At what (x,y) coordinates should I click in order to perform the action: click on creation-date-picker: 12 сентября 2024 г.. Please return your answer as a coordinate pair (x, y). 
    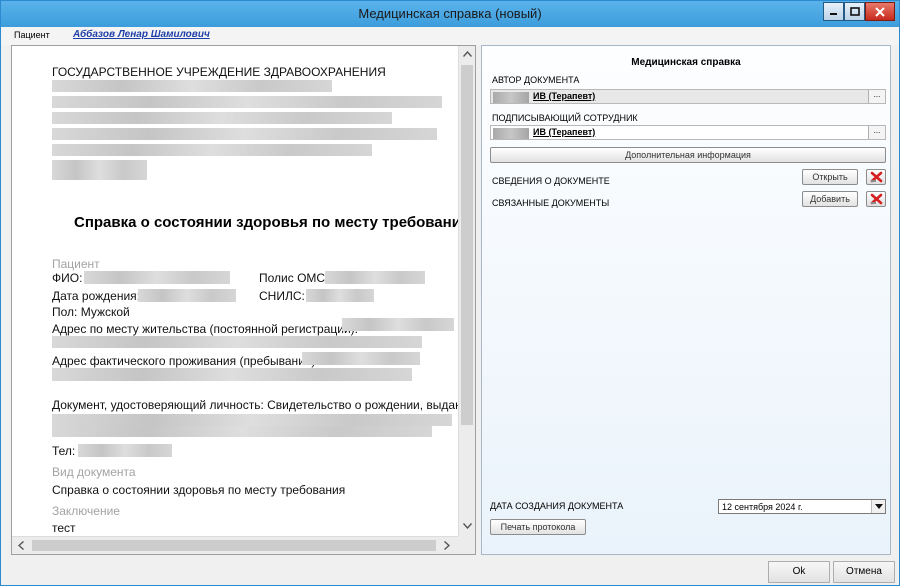
    Looking at the image, I should click on (802, 506).